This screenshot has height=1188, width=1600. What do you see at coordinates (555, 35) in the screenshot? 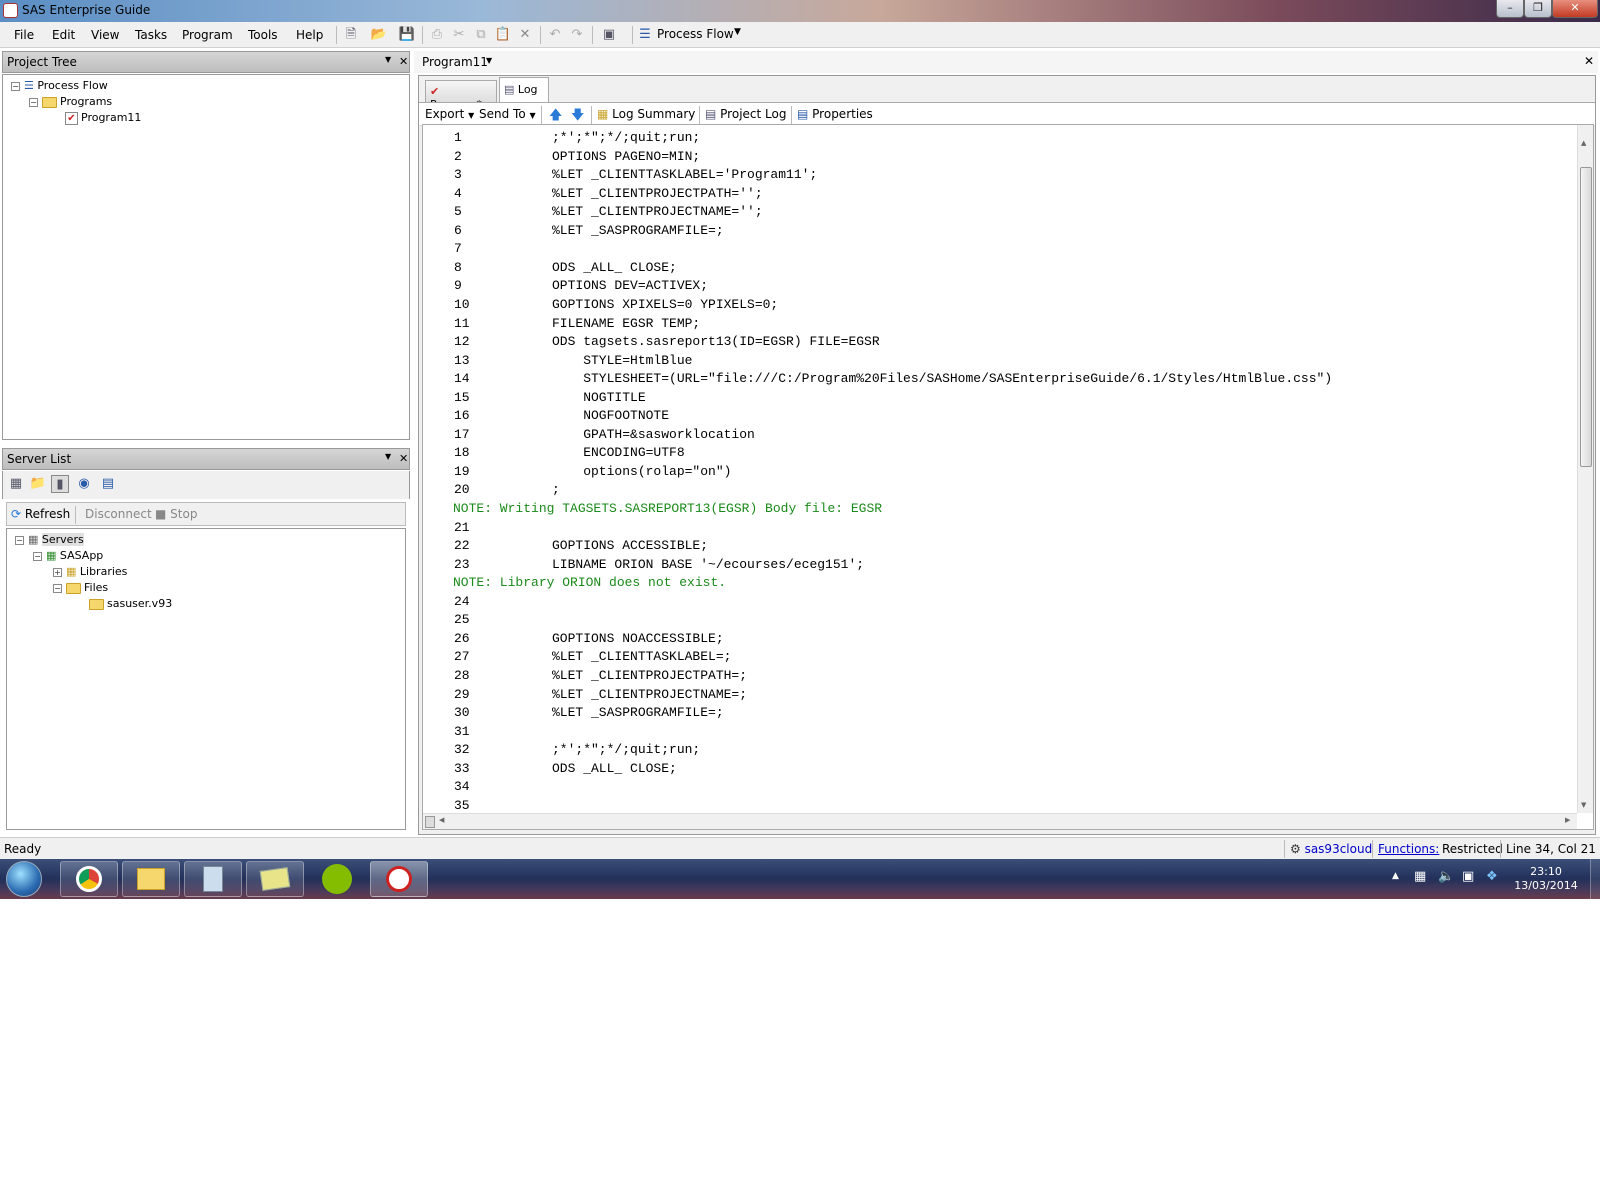
I see `undo-icon: ↶` at bounding box center [555, 35].